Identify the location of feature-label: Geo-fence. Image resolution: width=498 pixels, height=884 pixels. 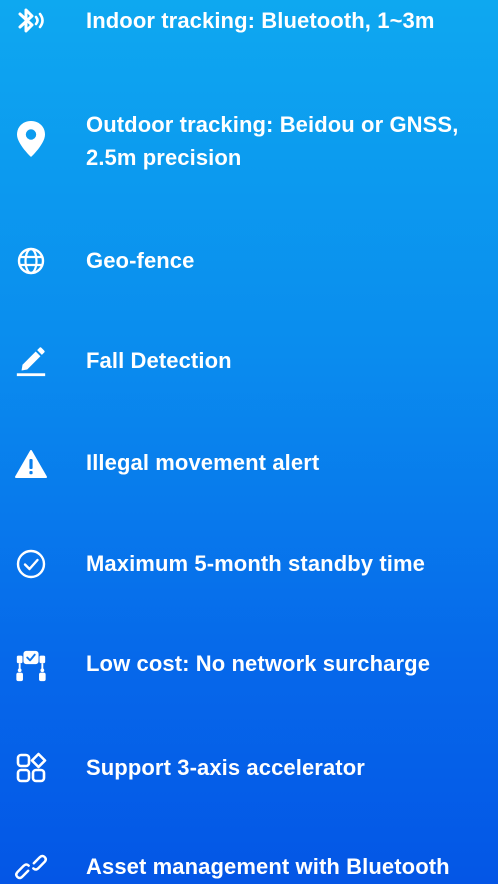
(140, 260).